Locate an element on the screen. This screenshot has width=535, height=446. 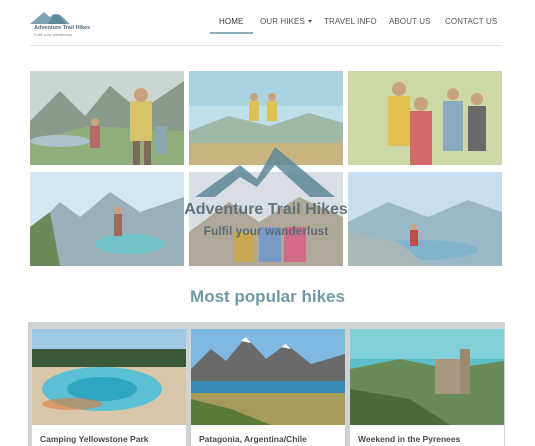
hero-subtitle: Fulfil your wanderlust is located at coordinates (266, 231).